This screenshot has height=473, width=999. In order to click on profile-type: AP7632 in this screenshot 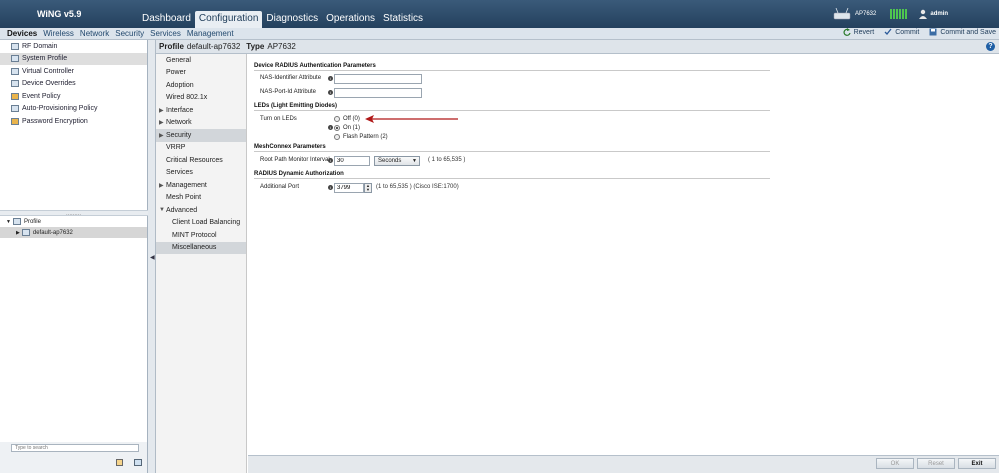, I will do `click(281, 46)`.